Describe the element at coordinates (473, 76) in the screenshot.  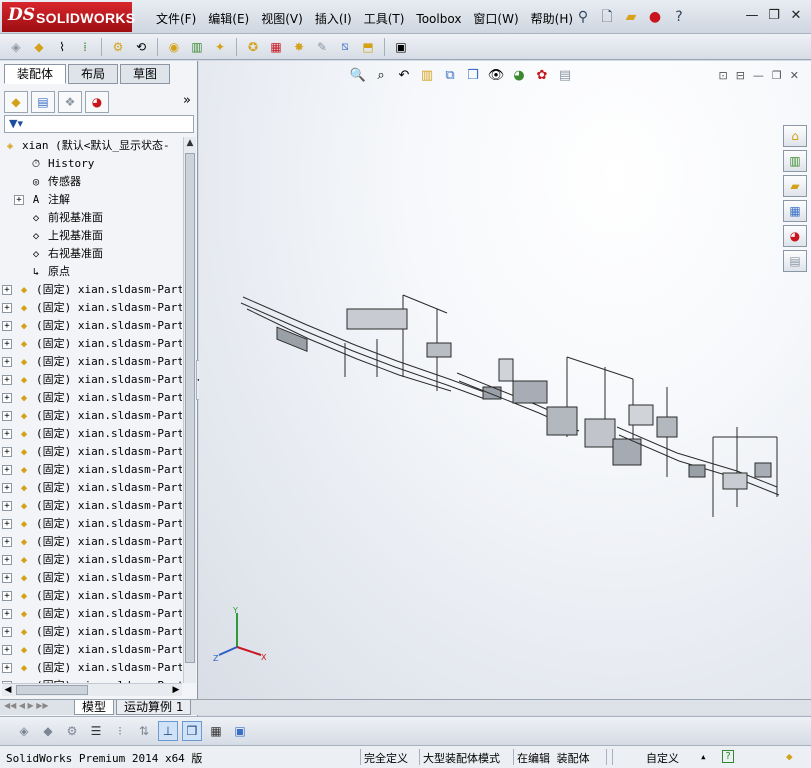
I see `display-style-icon: ❒` at that location.